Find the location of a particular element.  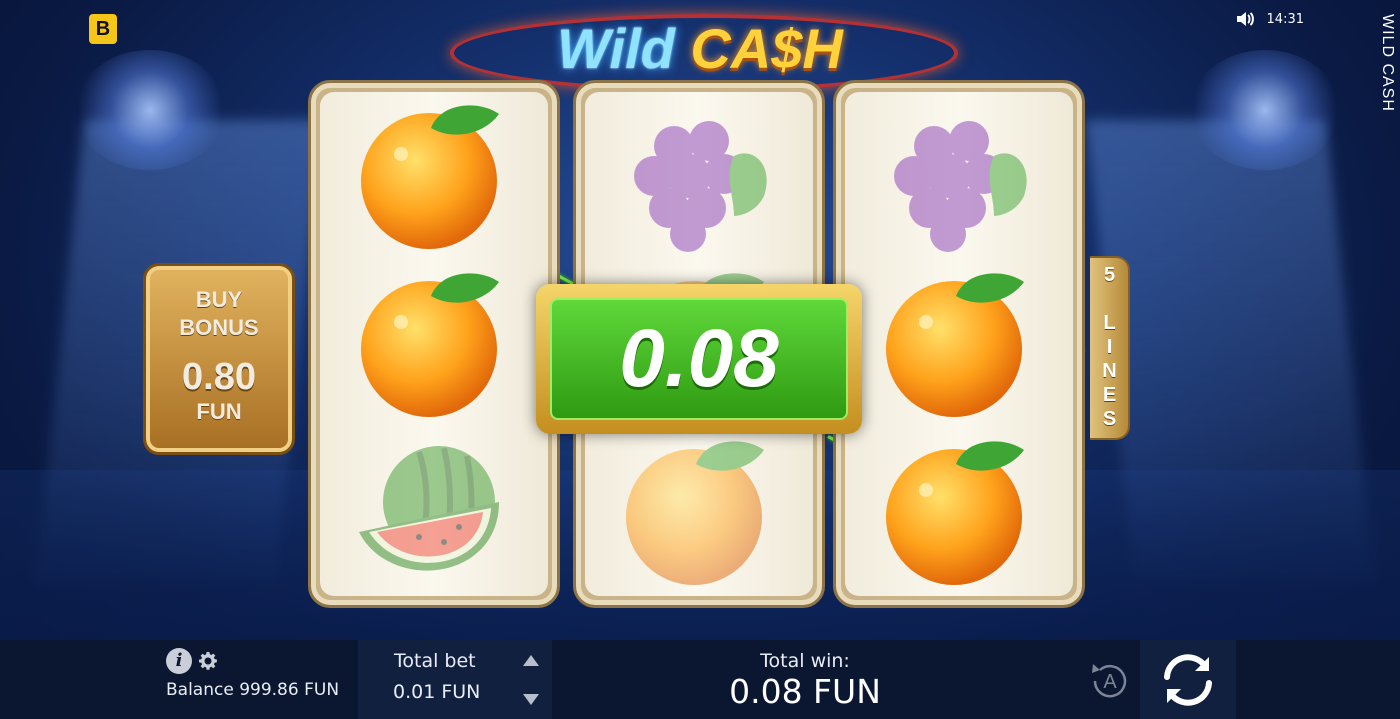

buy-bonus-line2: BONUS is located at coordinates (219, 327).